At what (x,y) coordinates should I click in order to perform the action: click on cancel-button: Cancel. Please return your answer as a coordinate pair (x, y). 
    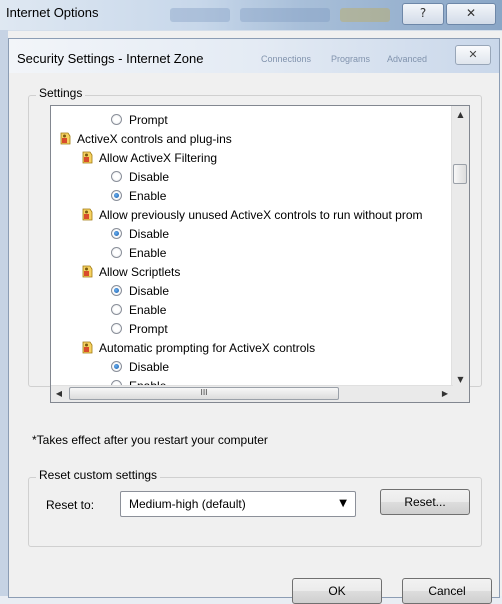
    Looking at the image, I should click on (447, 591).